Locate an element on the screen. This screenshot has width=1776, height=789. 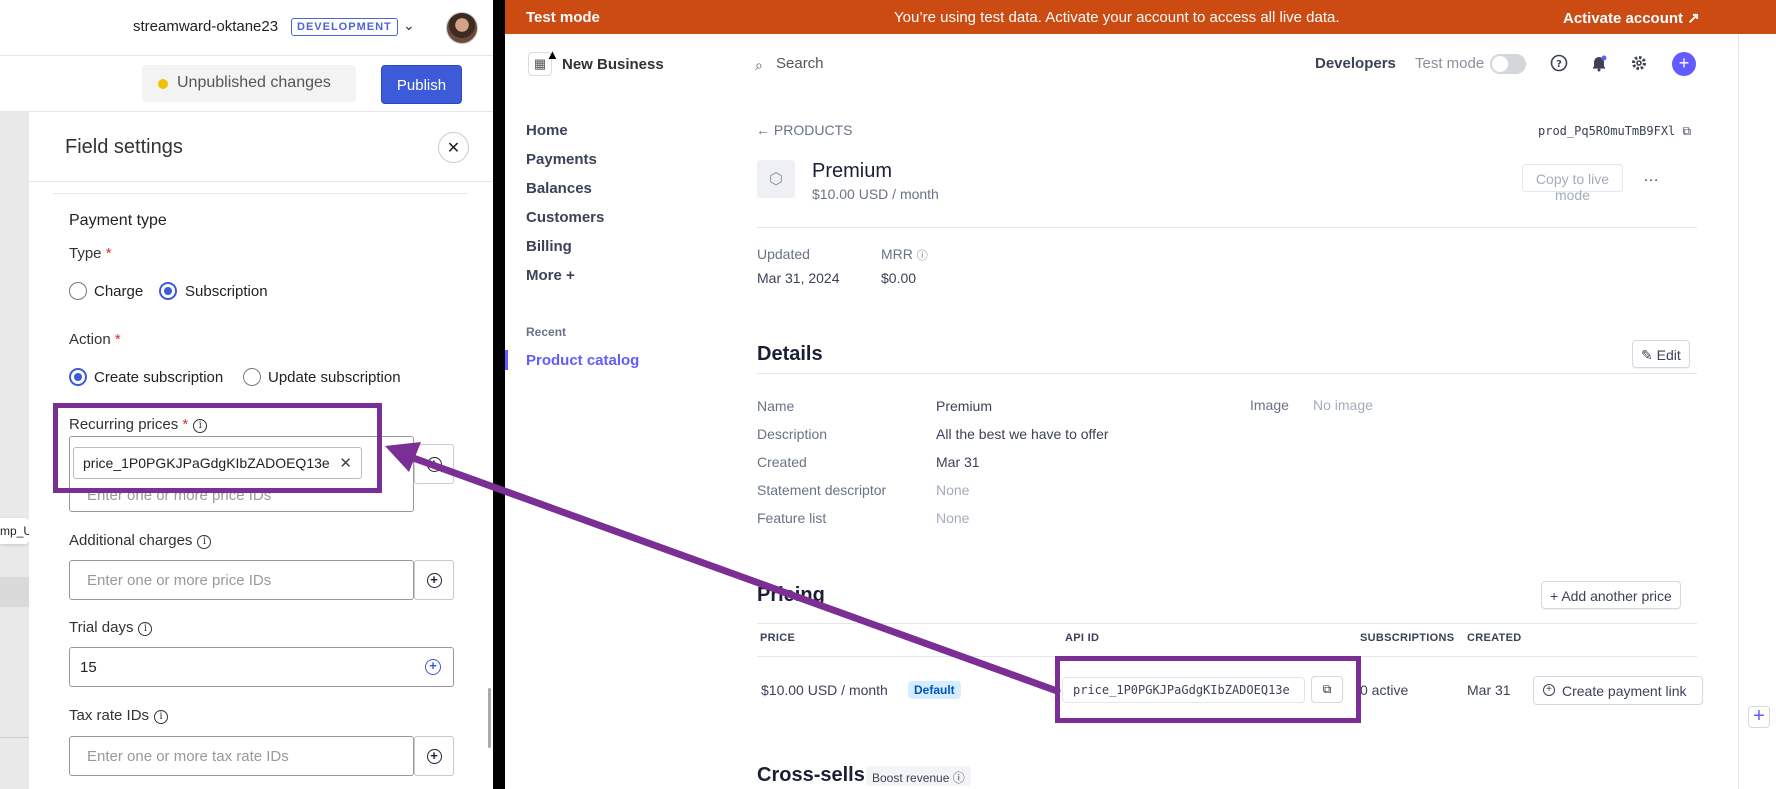
avatar is located at coordinates (462, 28).